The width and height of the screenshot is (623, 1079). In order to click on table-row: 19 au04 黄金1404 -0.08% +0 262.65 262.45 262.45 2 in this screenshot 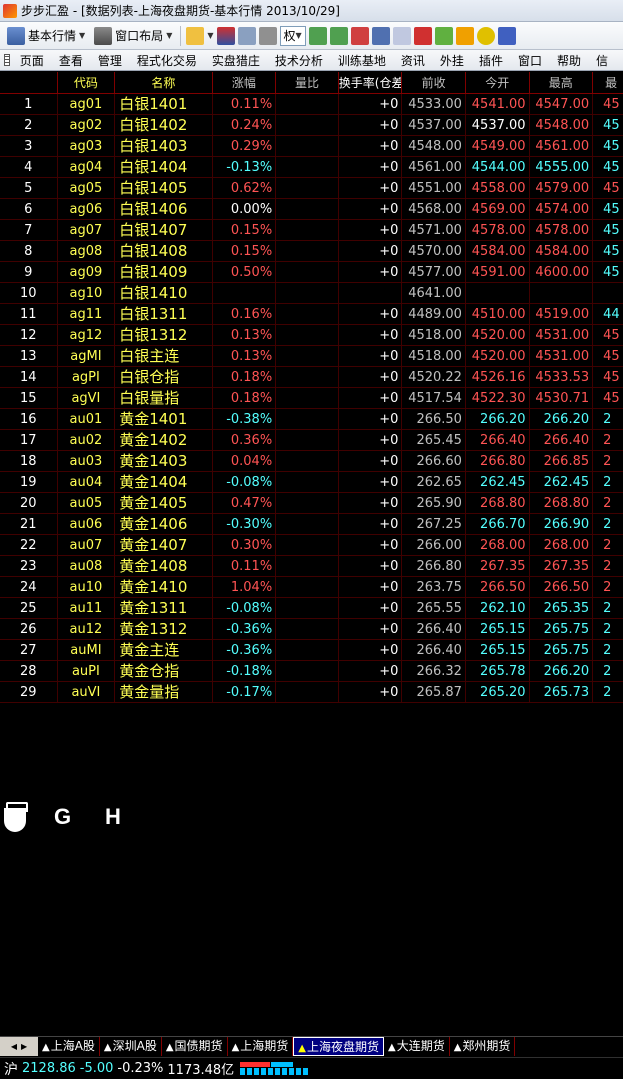, I will do `click(311, 482)`.